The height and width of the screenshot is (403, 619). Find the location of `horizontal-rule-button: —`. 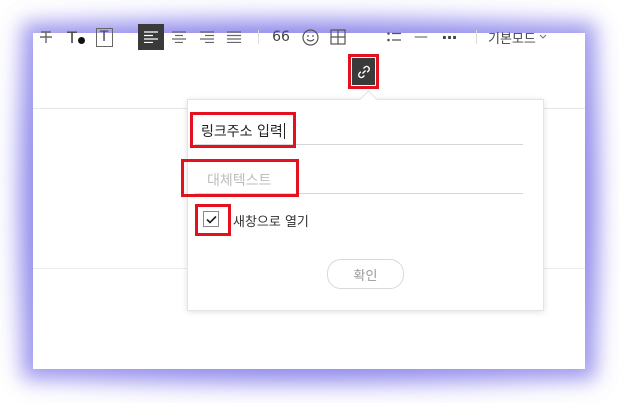

horizontal-rule-button: — is located at coordinates (421, 37).